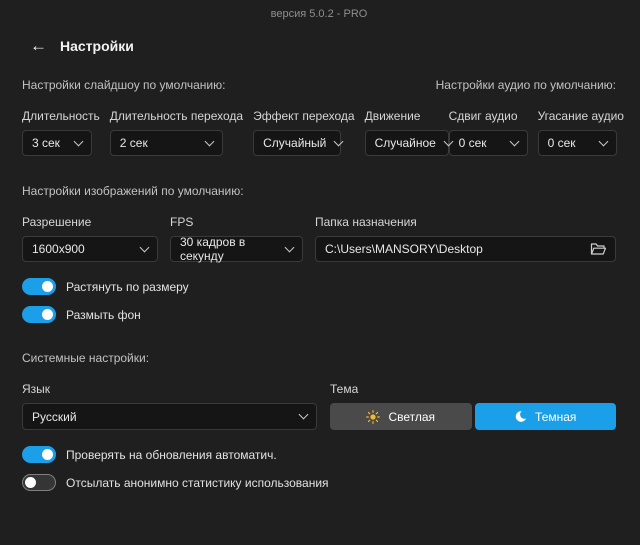  What do you see at coordinates (525, 85) in the screenshot?
I see `audio-section-title: Настройки аудио по умолчанию:` at bounding box center [525, 85].